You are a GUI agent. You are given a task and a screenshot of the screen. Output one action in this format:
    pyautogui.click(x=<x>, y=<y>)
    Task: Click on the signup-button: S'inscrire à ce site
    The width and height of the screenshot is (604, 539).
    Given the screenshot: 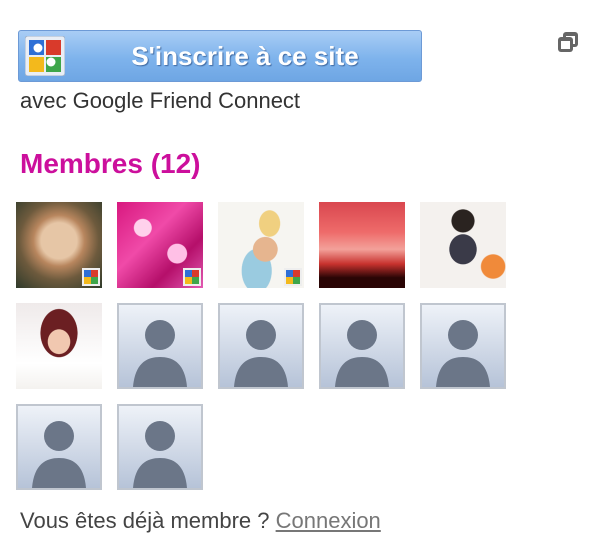 What is the action you would take?
    pyautogui.click(x=220, y=56)
    